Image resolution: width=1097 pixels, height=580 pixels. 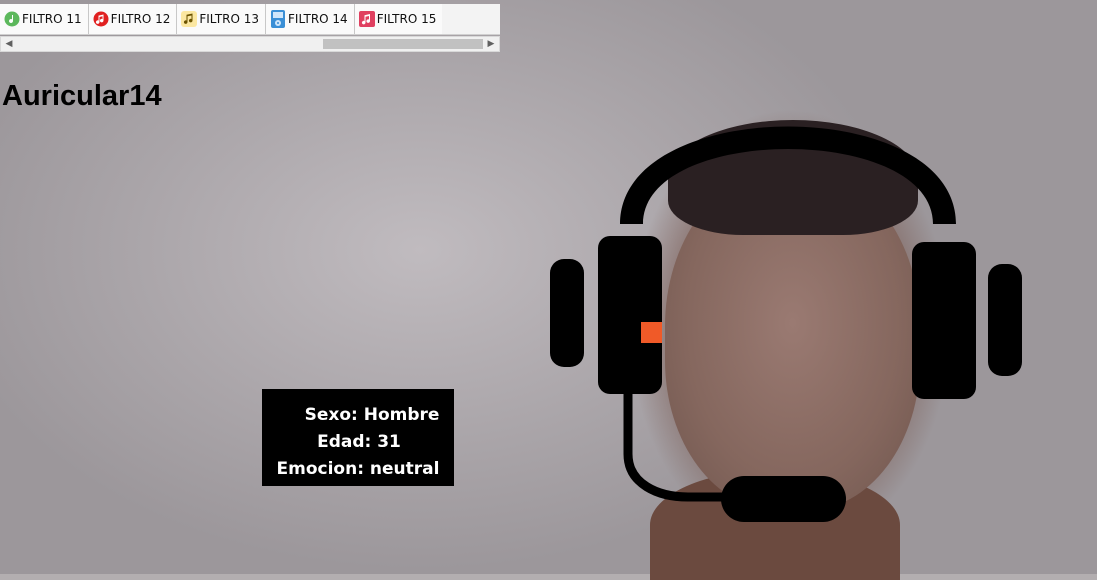 What do you see at coordinates (140, 19) in the screenshot?
I see `tab-label: FILTRO 12` at bounding box center [140, 19].